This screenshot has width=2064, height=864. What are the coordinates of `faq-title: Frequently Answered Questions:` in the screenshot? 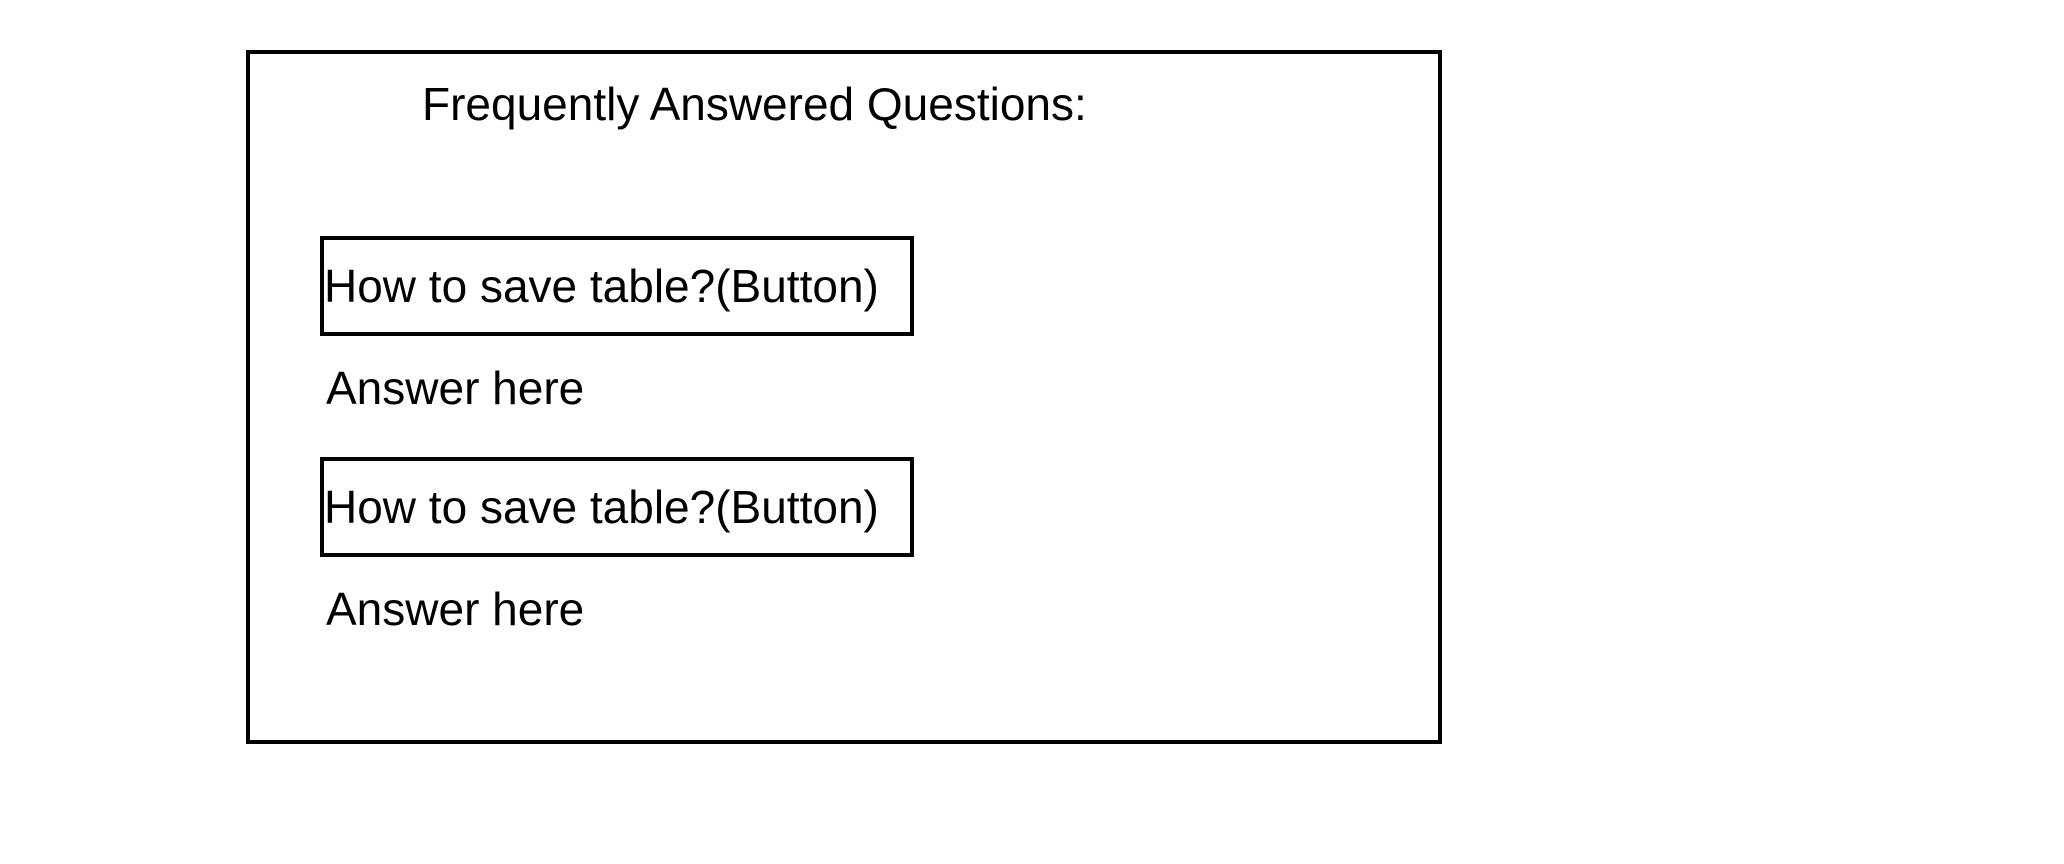 It's located at (754, 104).